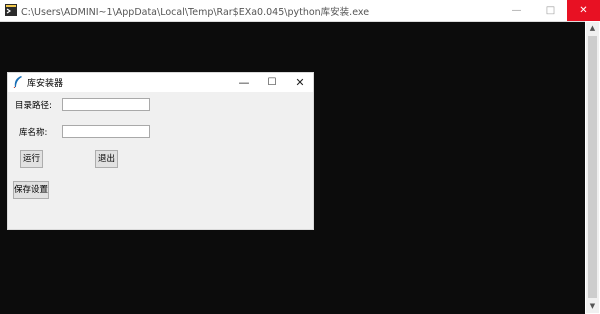 The width and height of the screenshot is (600, 314). I want to click on app-maximize-button: ☐, so click(272, 82).